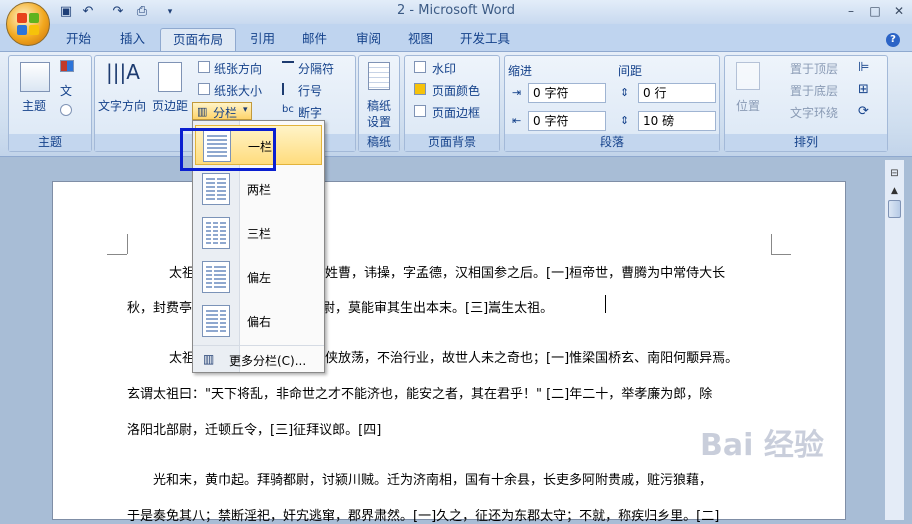 The image size is (912, 524). Describe the element at coordinates (123, 75) in the screenshot. I see `text-direction-icon: |||A` at that location.